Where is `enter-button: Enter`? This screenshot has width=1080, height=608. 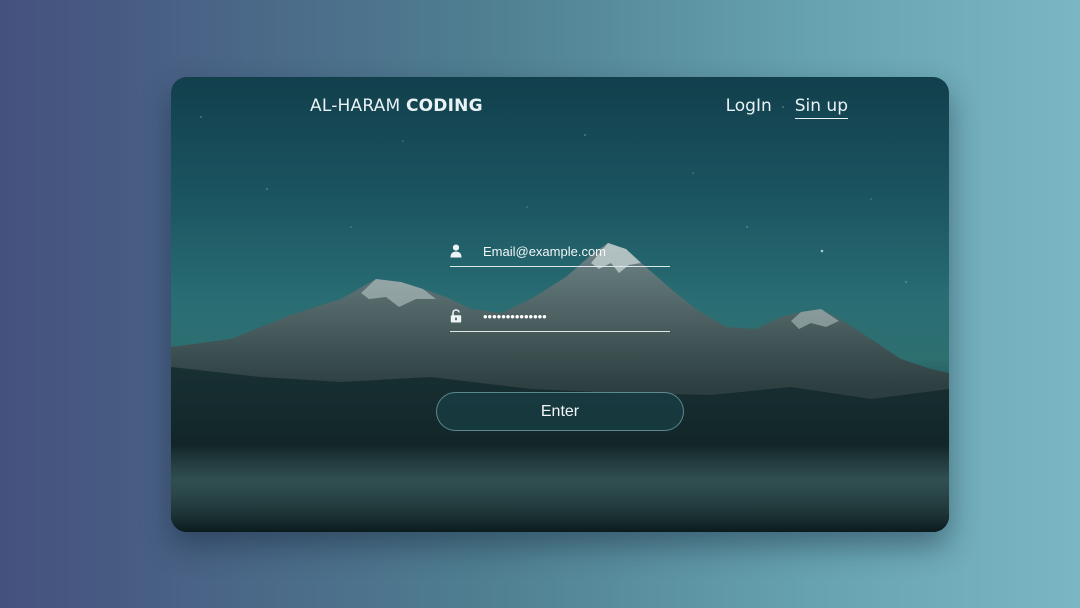
enter-button: Enter is located at coordinates (560, 411).